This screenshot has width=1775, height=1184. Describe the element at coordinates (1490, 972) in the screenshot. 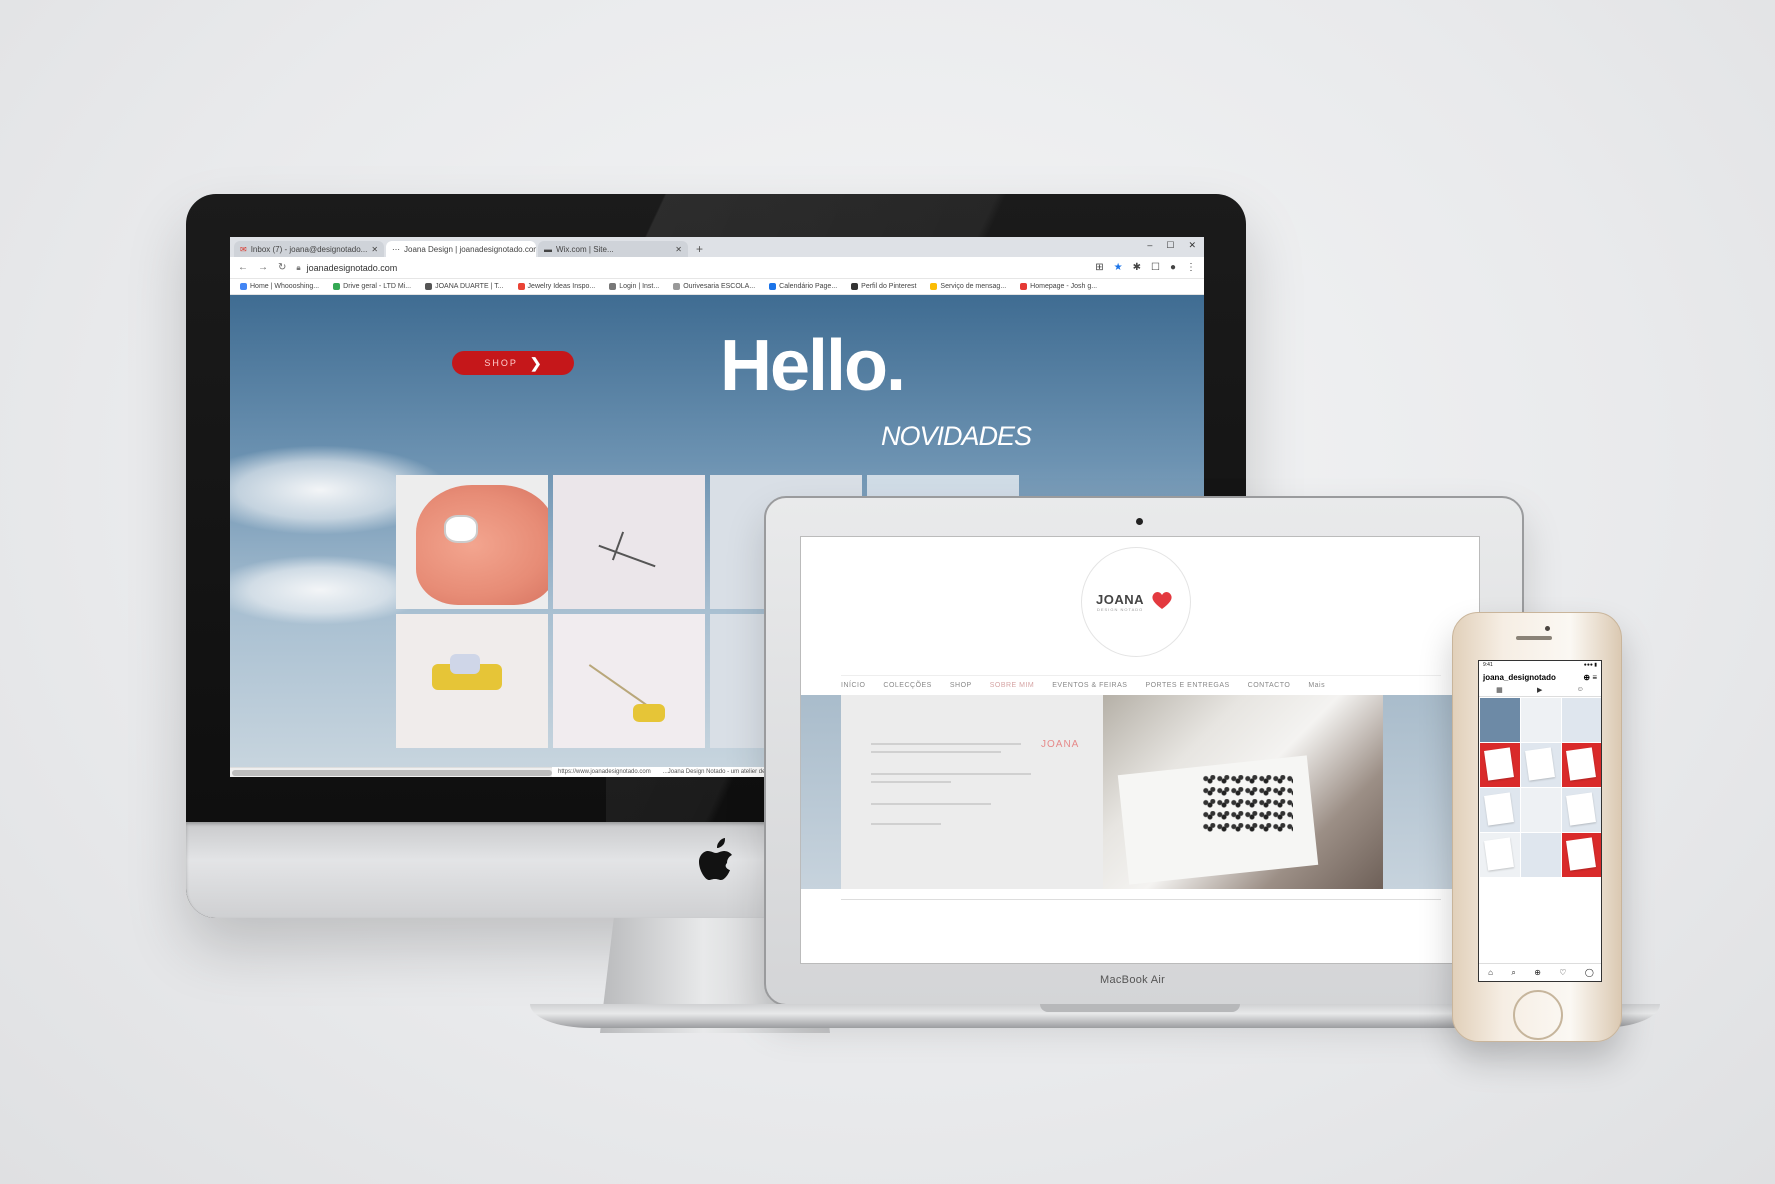

I see `home-icon: ⌂` at that location.